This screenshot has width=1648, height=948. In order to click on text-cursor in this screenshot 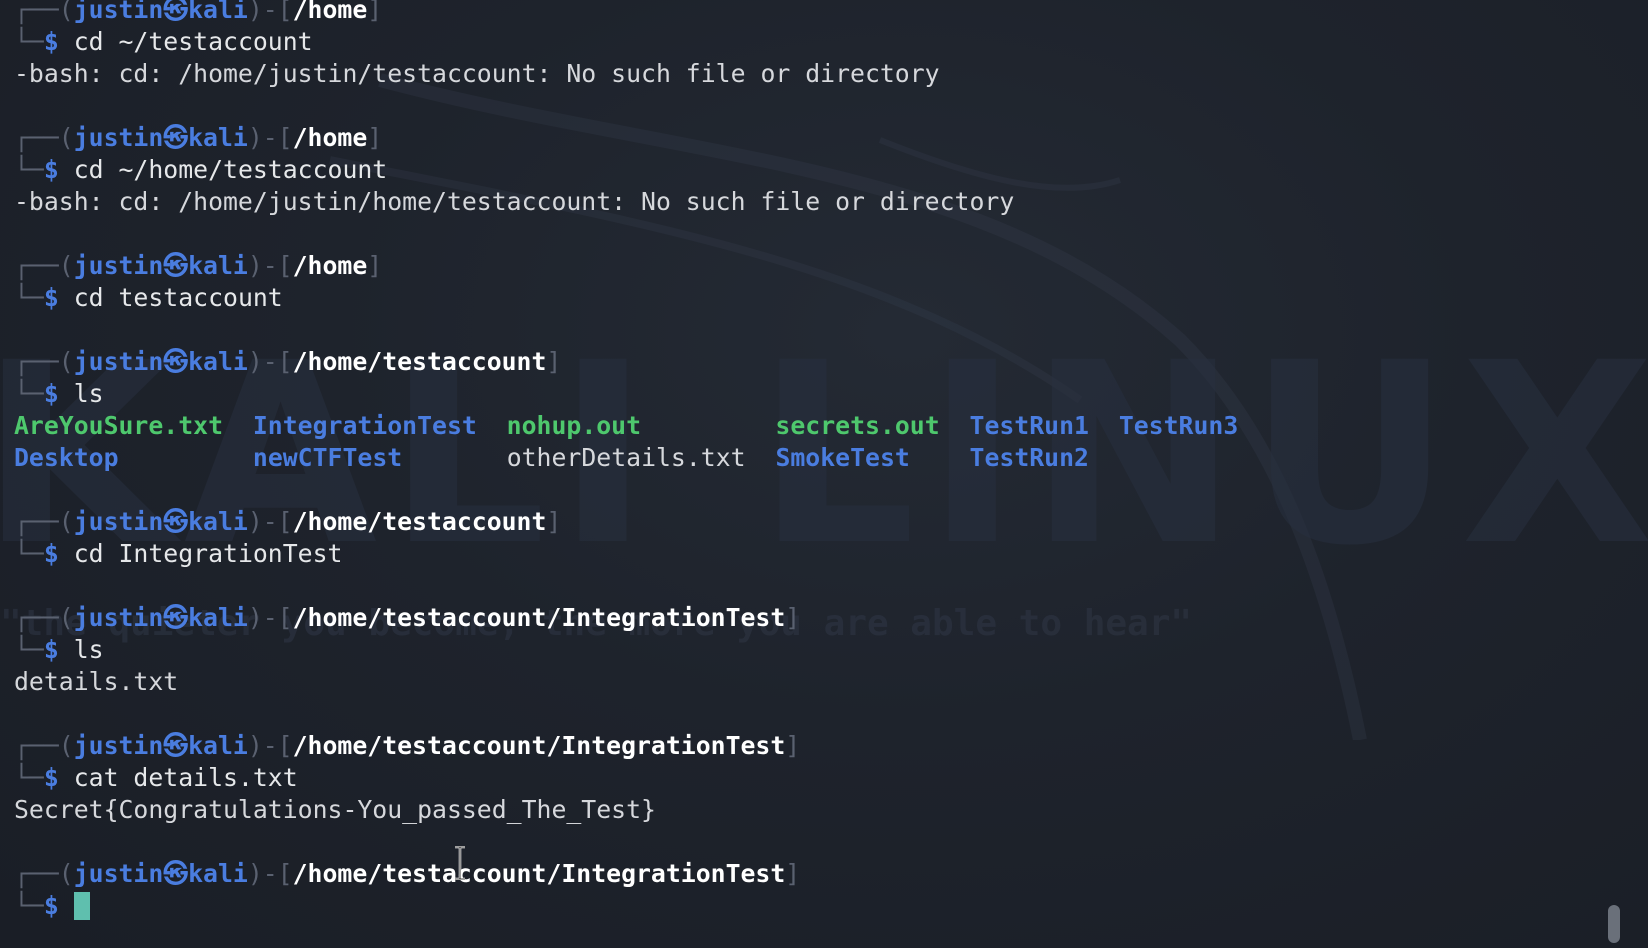, I will do `click(81, 906)`.